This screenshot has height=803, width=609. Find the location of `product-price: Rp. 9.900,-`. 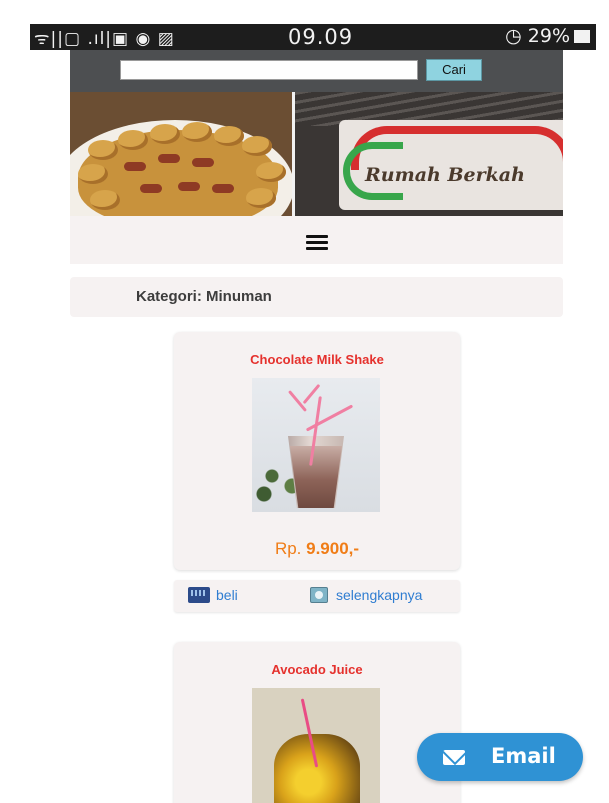

product-price: Rp. 9.900,- is located at coordinates (317, 548).